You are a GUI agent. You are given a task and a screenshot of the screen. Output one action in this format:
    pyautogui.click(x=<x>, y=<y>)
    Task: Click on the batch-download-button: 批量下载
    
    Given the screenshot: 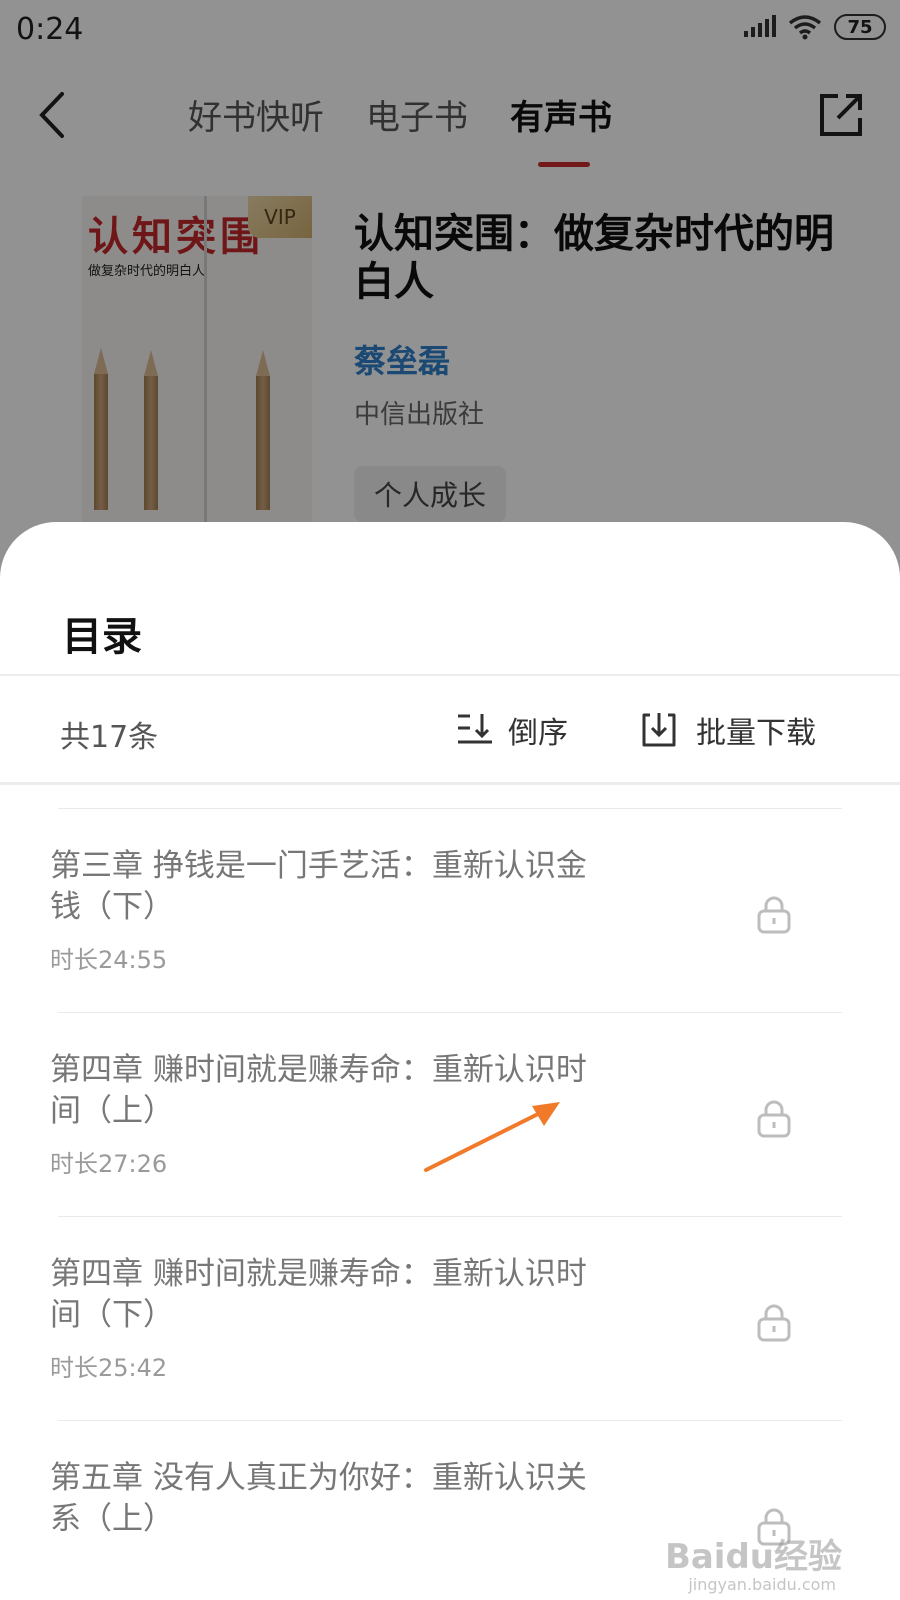 What is the action you would take?
    pyautogui.click(x=728, y=730)
    